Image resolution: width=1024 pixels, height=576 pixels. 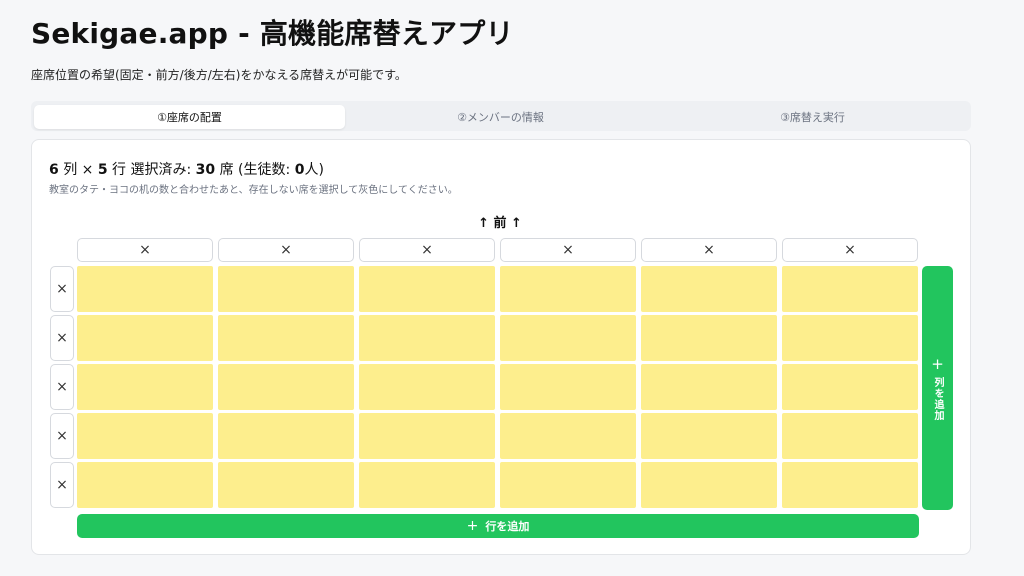 I want to click on row-count-unit: 行 選択済み:, so click(x=152, y=170).